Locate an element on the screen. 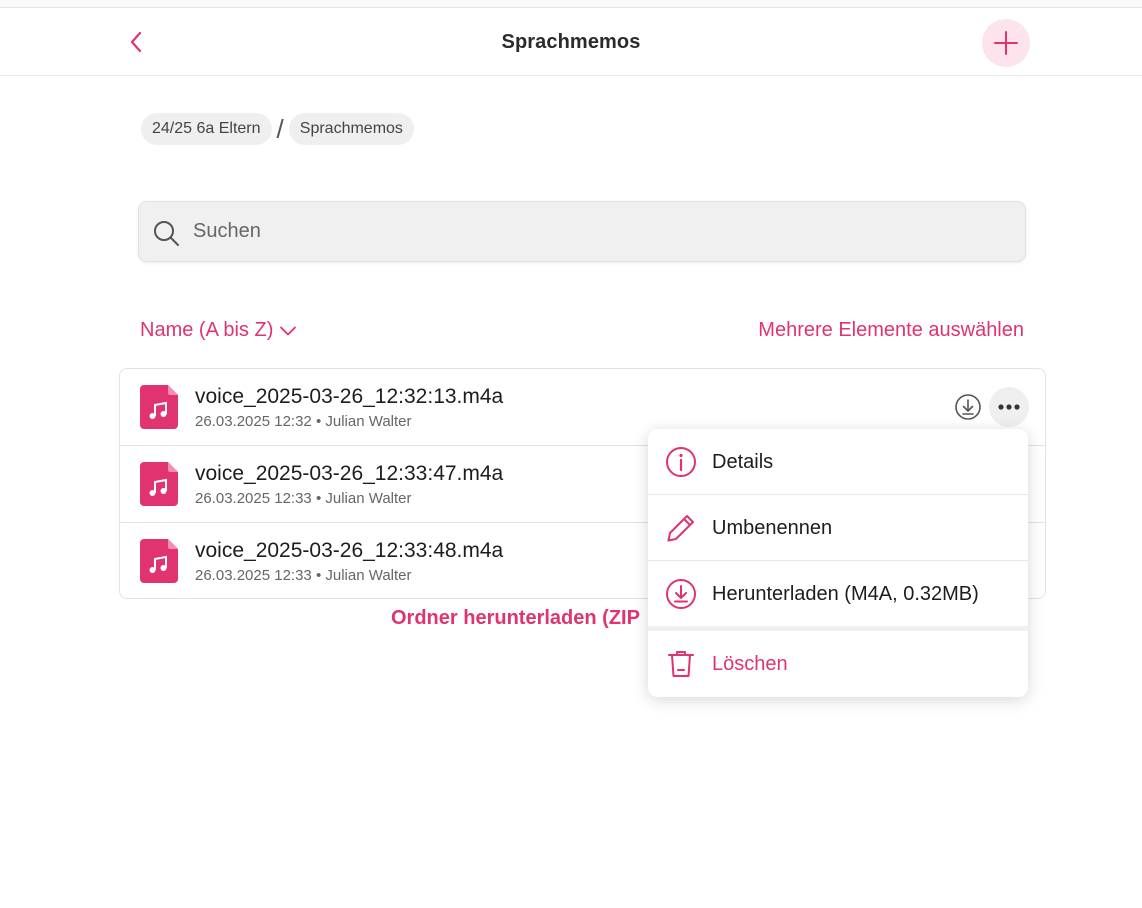  search-icon is located at coordinates (166, 233).